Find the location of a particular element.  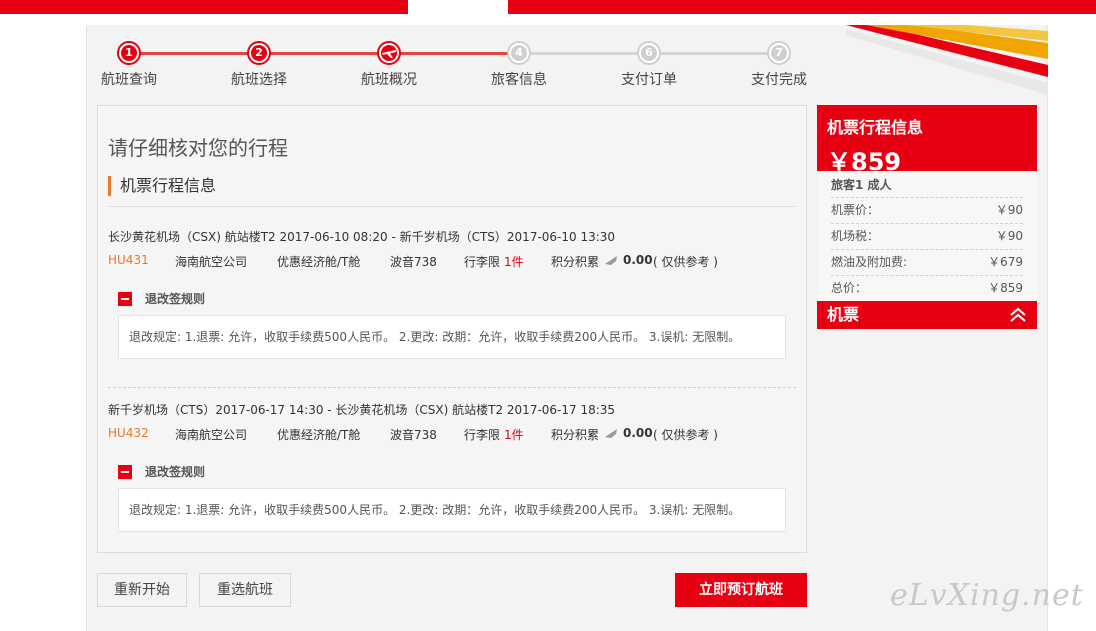

ticket-label: 机票 is located at coordinates (843, 314).